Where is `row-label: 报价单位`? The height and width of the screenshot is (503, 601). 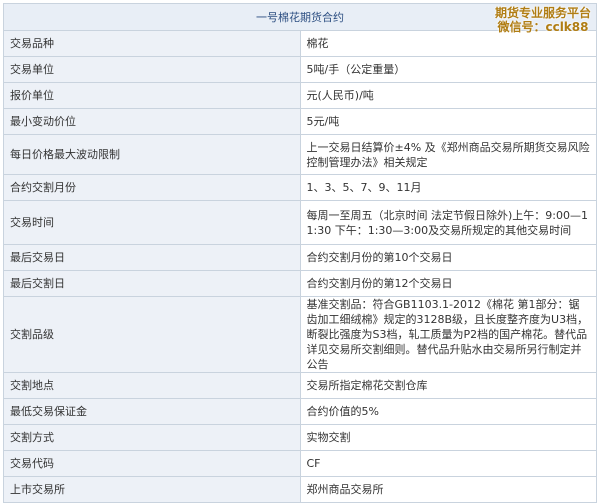 row-label: 报价单位 is located at coordinates (152, 95).